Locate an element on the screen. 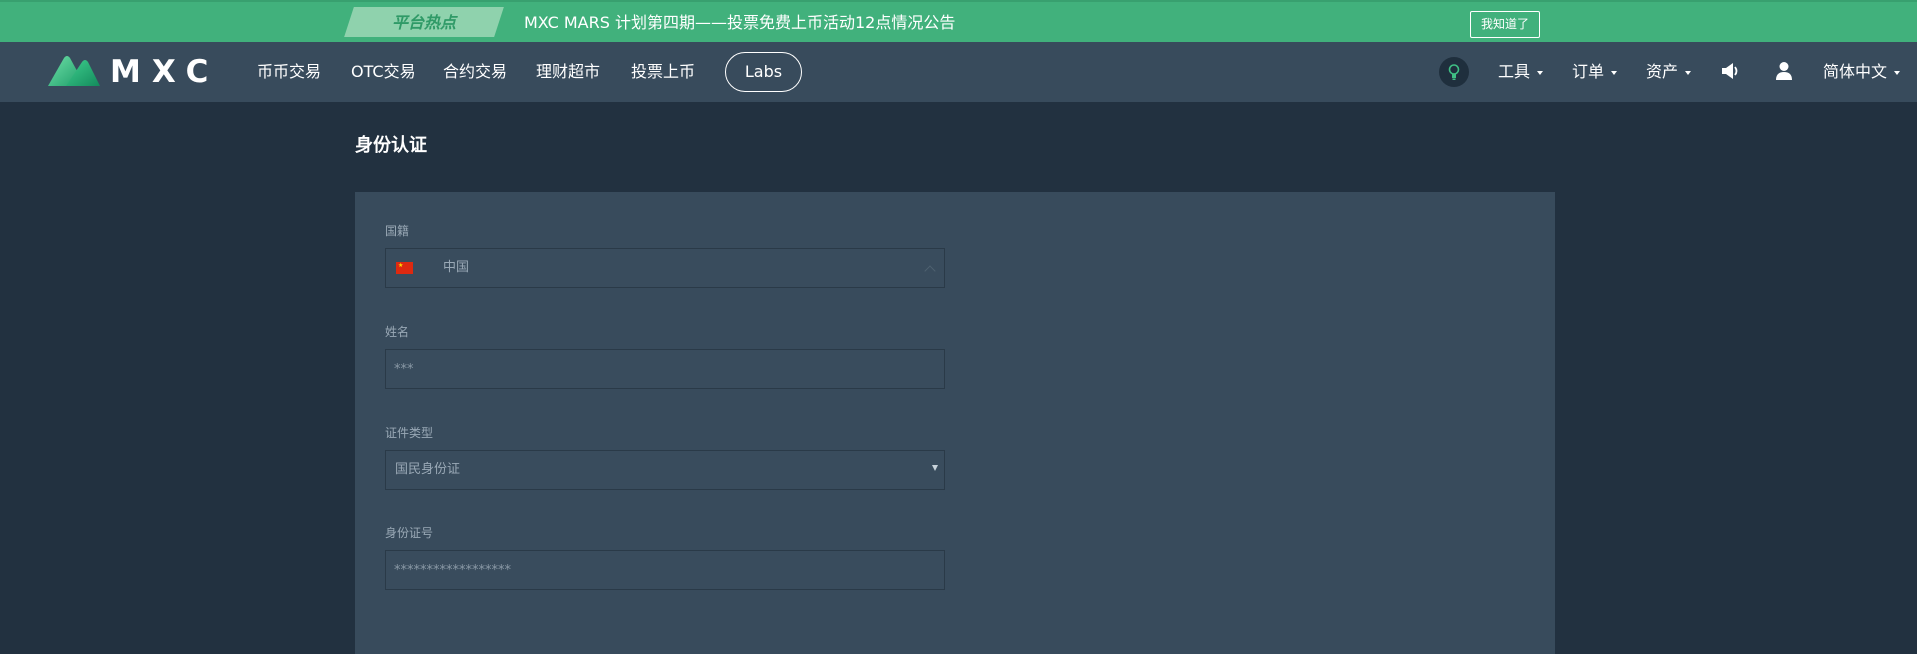 The image size is (1917, 654). page-title: 身份认证 is located at coordinates (391, 145).